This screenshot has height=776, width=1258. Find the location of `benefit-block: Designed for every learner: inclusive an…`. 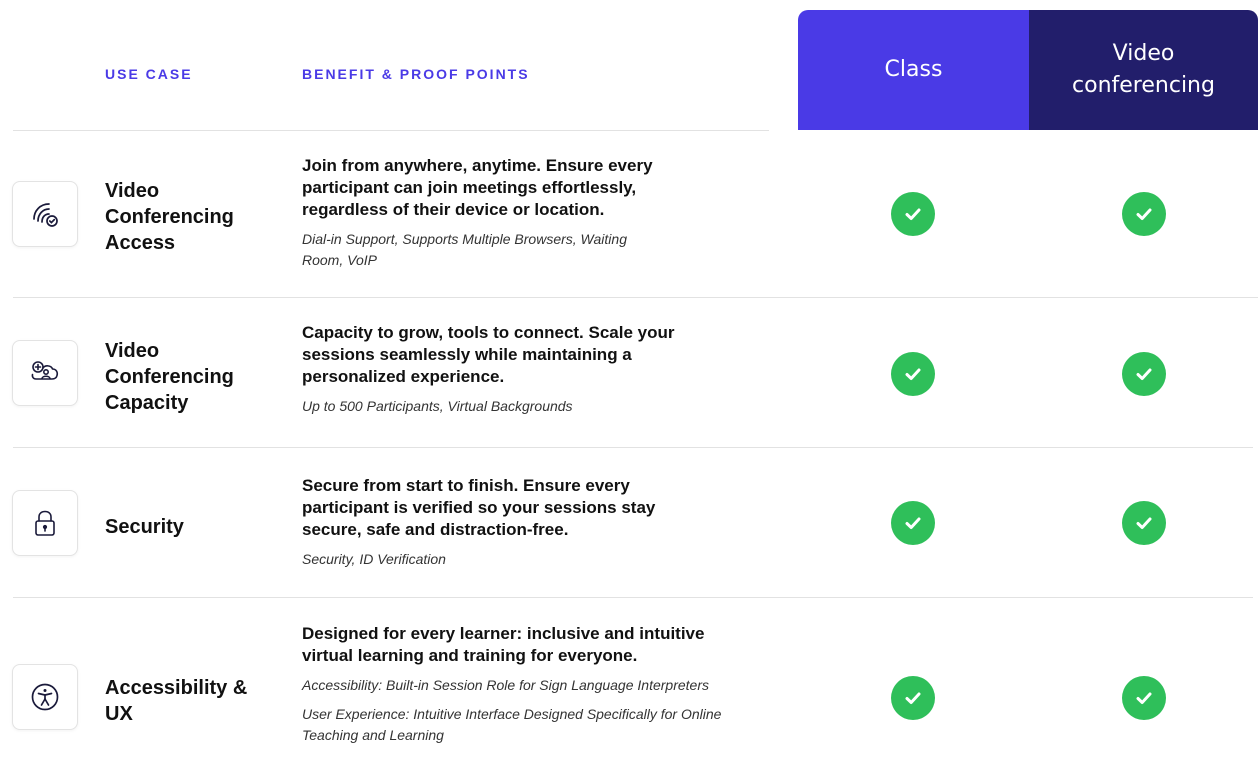

benefit-block: Designed for every learner: inclusive an… is located at coordinates (532, 684).